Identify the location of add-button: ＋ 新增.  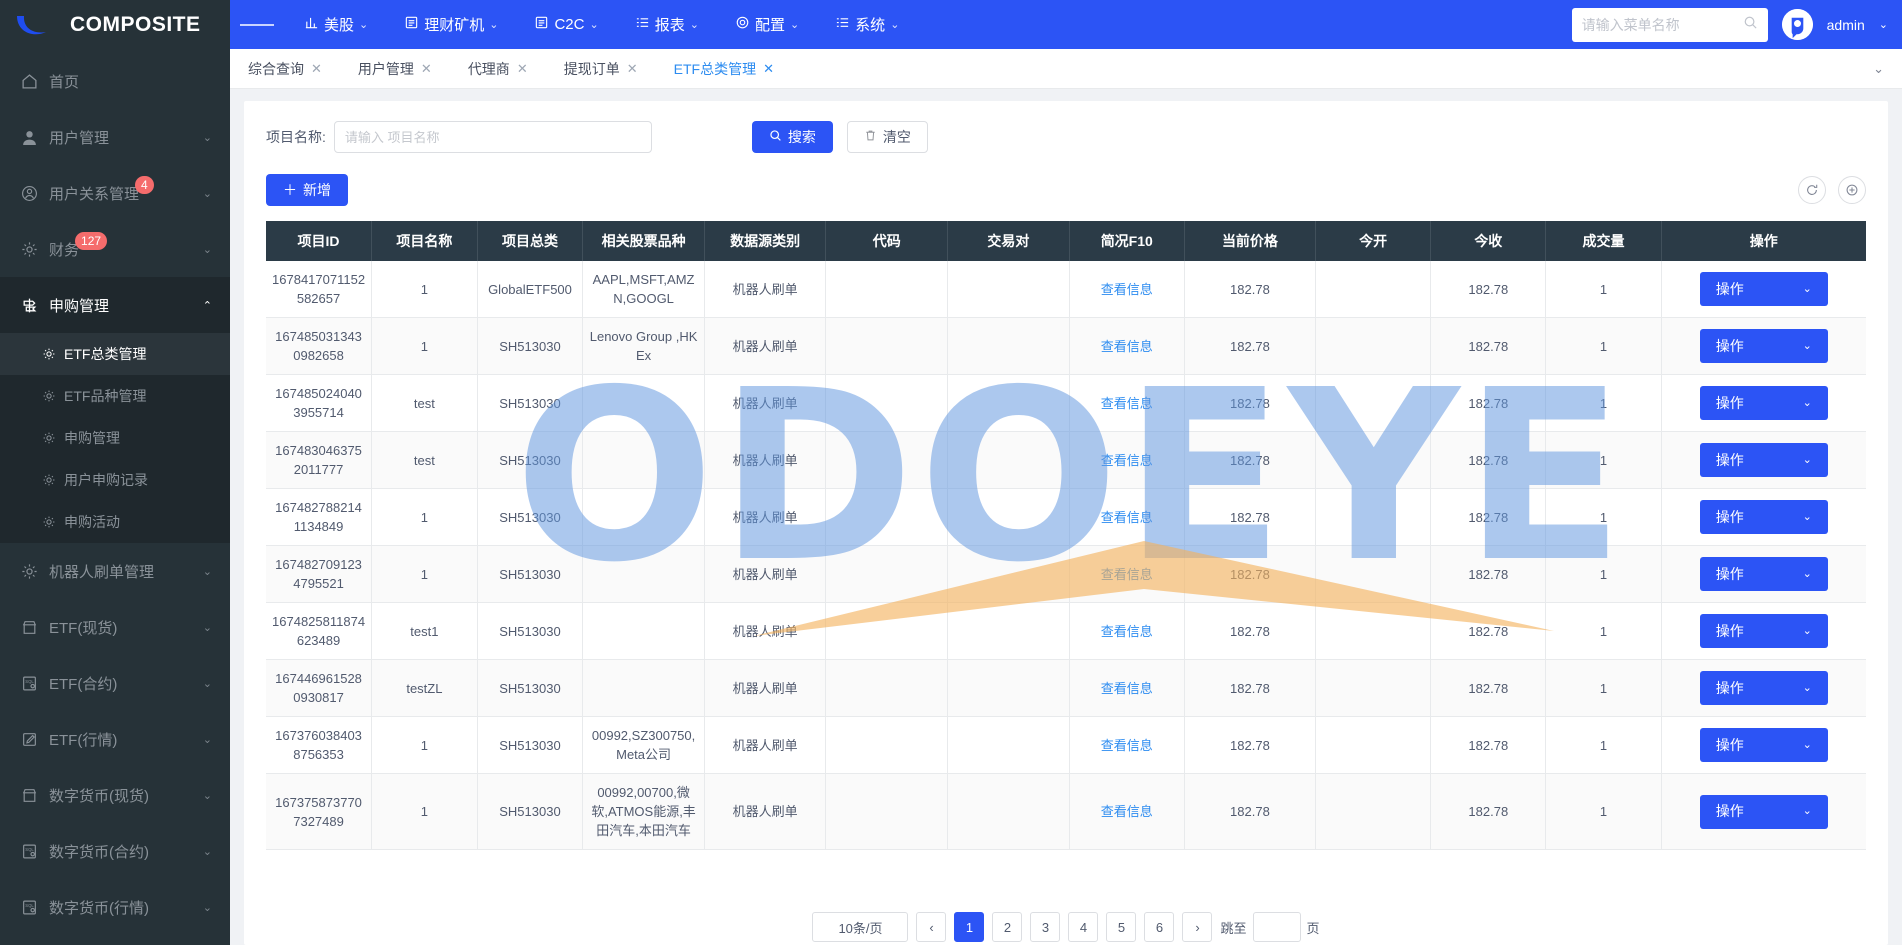
(307, 190).